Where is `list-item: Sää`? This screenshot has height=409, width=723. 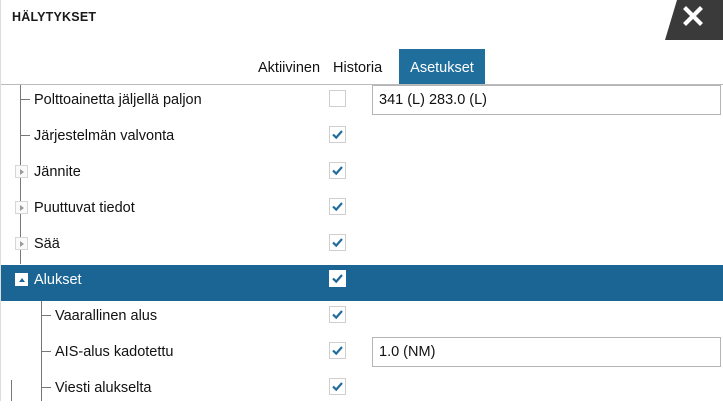 list-item: Sää is located at coordinates (361, 247).